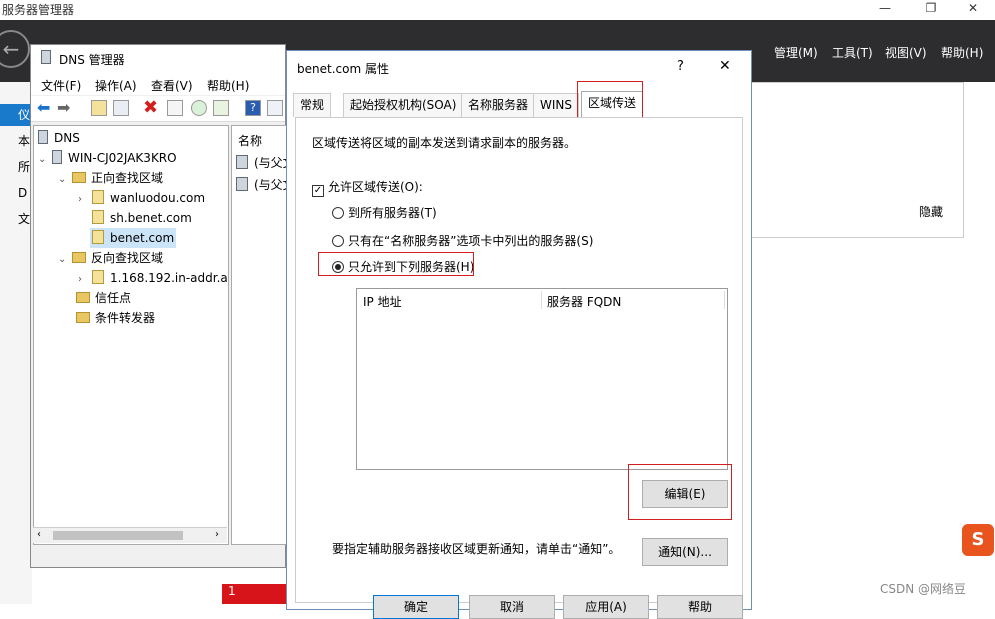 Image resolution: width=995 pixels, height=619 pixels. I want to click on scroll-thumb, so click(118, 535).